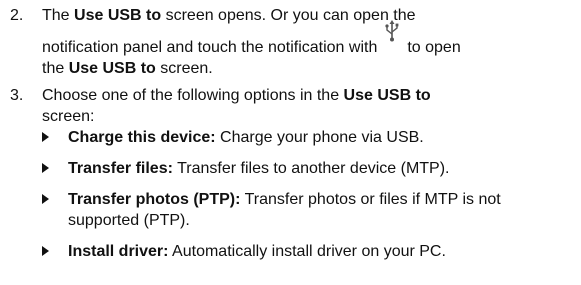 The width and height of the screenshot is (581, 285). Describe the element at coordinates (120, 168) in the screenshot. I see `option-label: Transfer files:` at that location.